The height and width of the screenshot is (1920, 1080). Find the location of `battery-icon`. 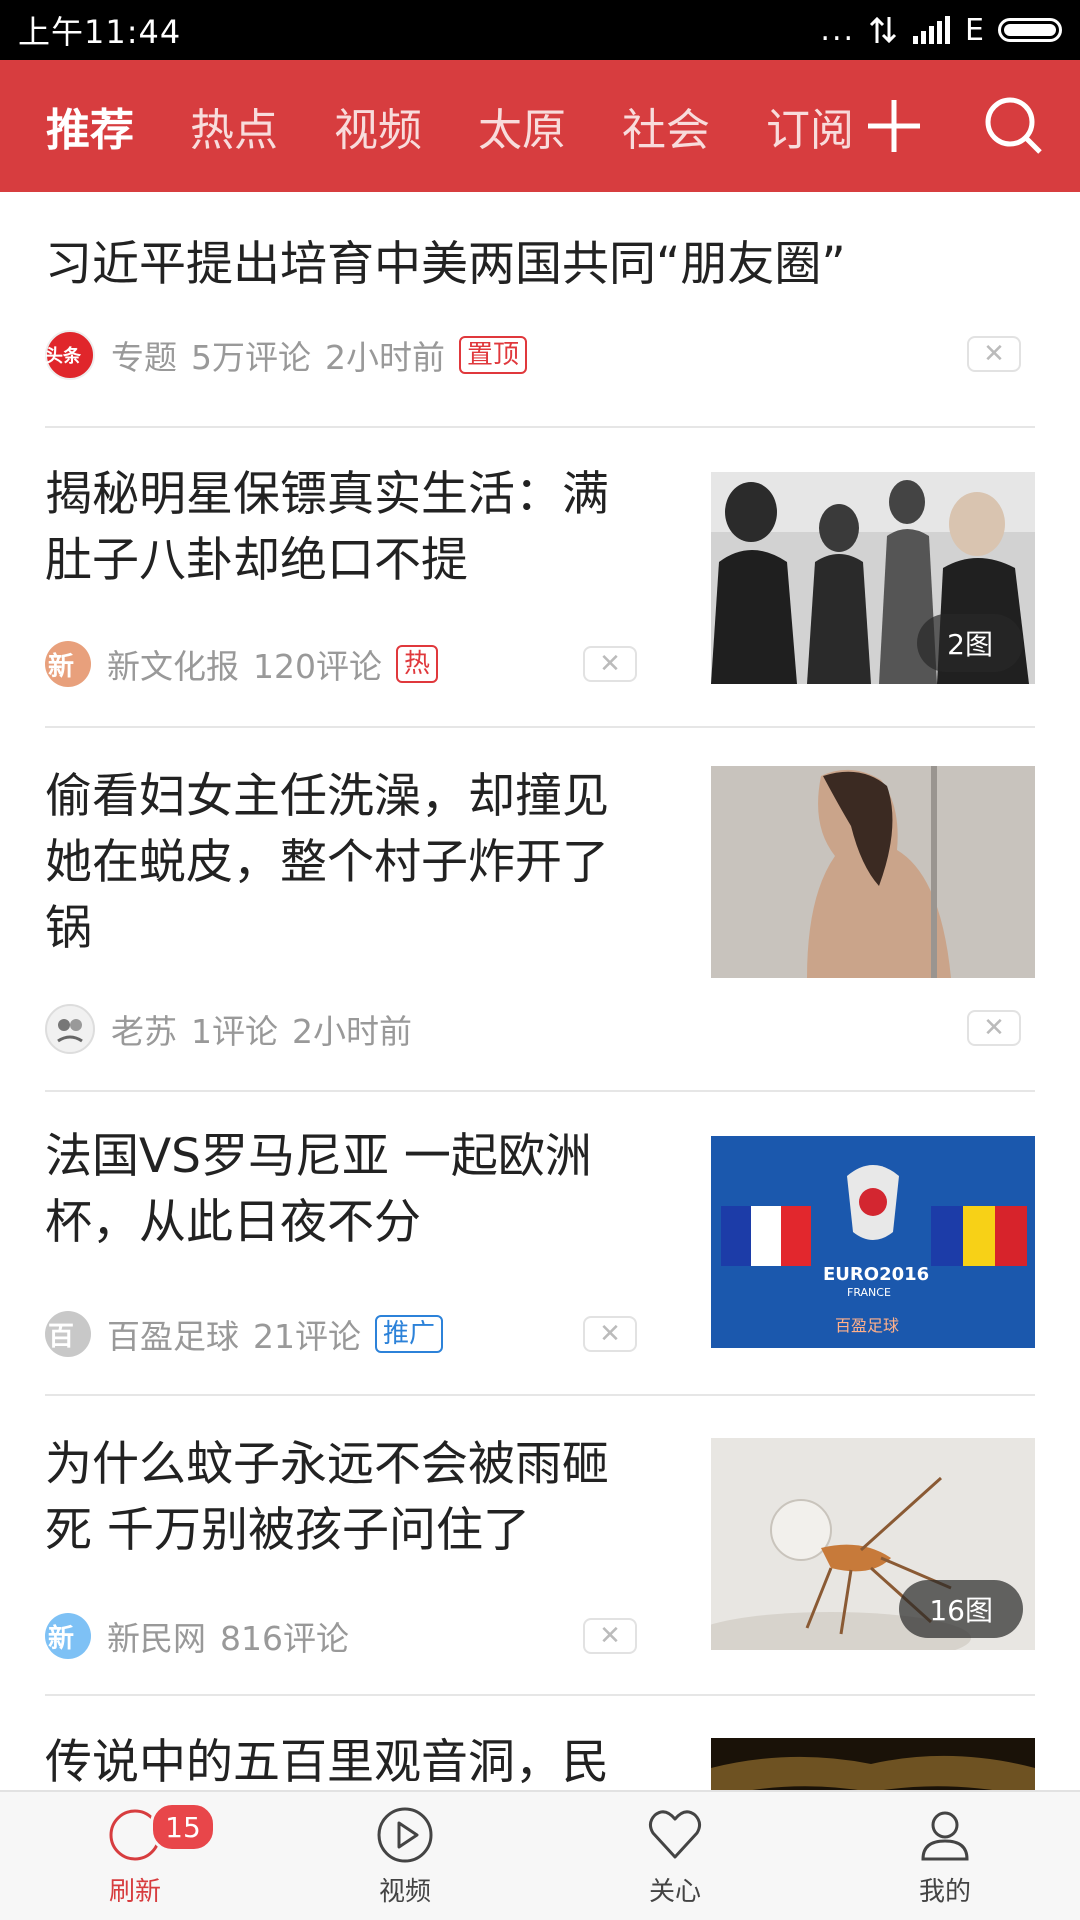

battery-icon is located at coordinates (1030, 30).